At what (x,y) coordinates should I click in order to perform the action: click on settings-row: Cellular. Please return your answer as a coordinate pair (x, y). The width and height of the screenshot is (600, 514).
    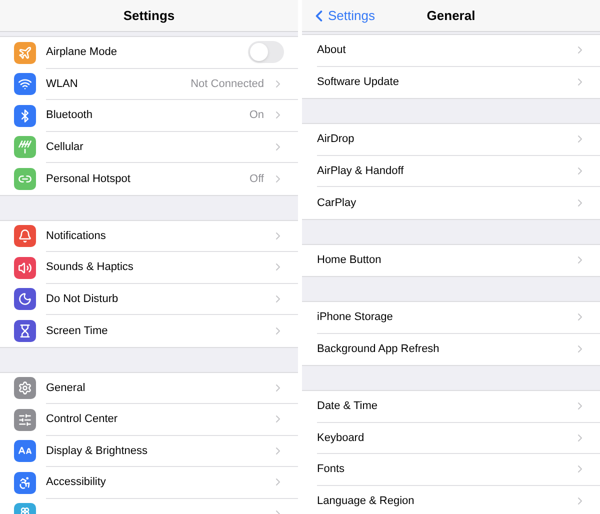
    Looking at the image, I should click on (149, 147).